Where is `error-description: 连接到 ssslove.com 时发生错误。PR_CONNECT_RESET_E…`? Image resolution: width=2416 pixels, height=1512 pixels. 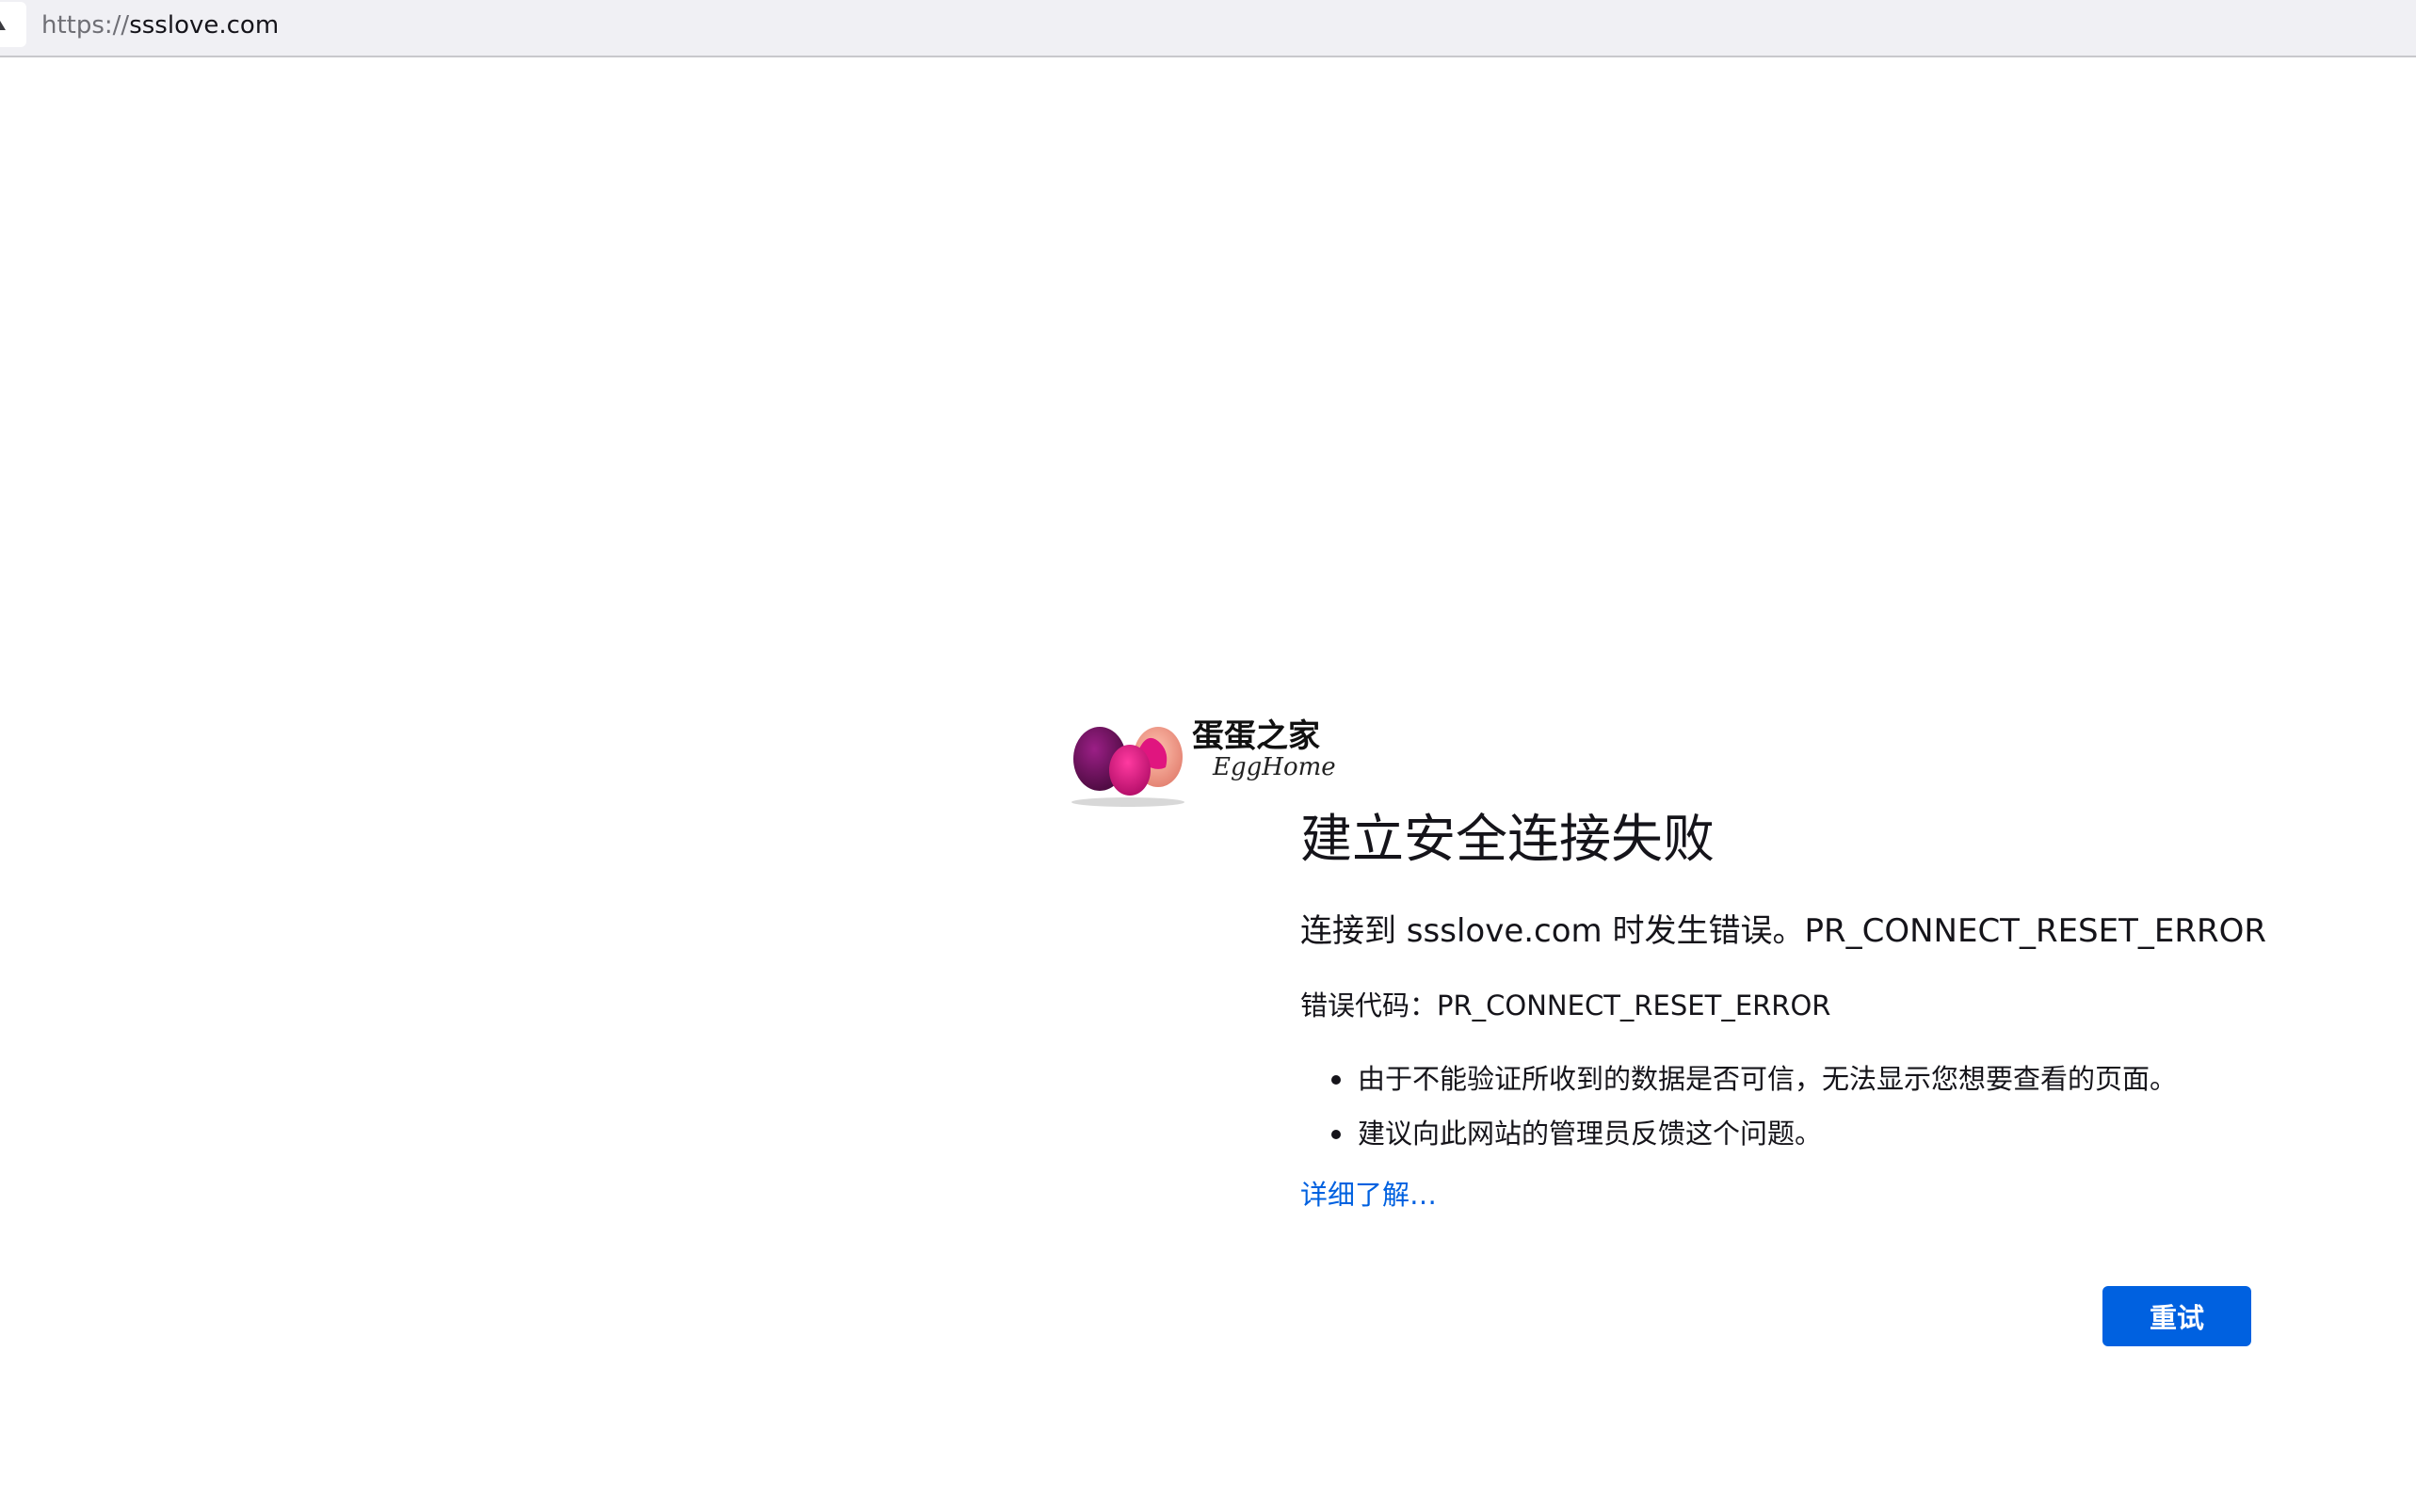 error-description: 连接到 ssslove.com 时发生错误。PR_CONNECT_RESET_E… is located at coordinates (1783, 931).